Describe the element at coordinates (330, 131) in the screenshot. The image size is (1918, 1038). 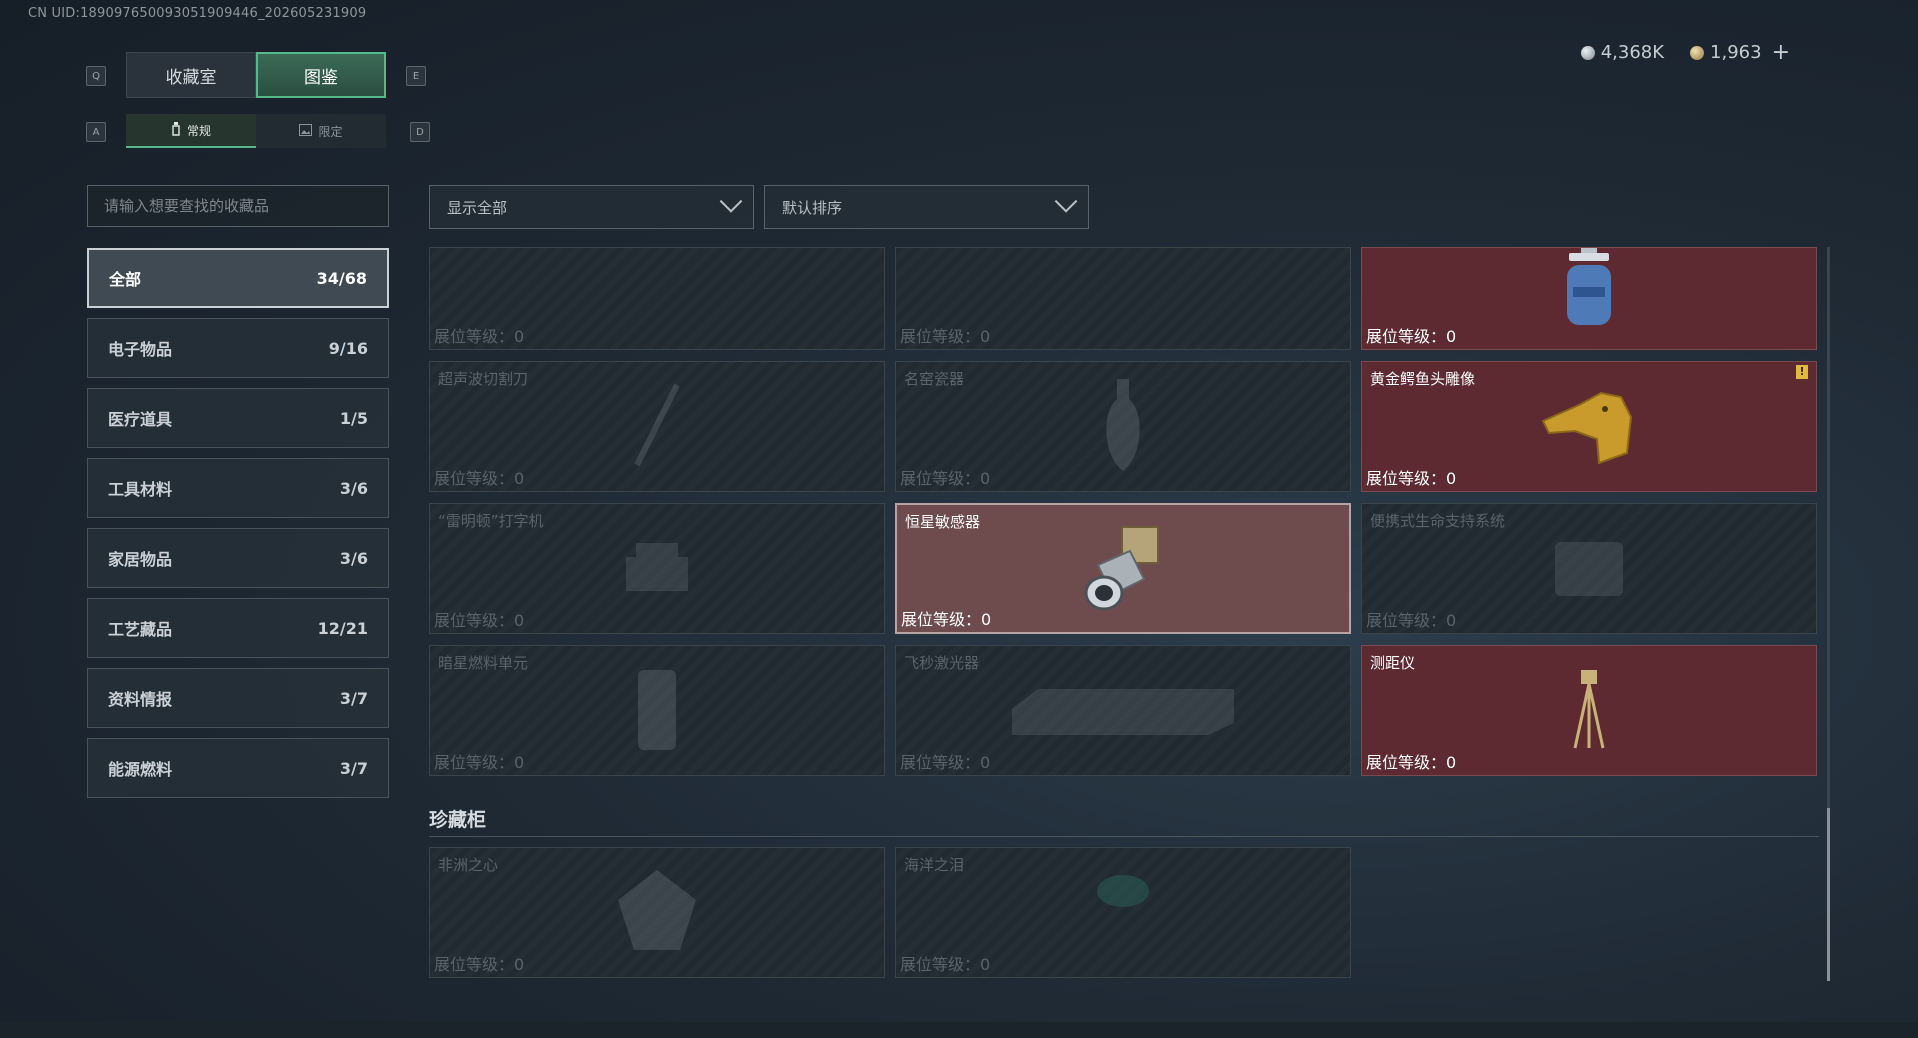
I see `subtab-limited-label: 限定` at that location.